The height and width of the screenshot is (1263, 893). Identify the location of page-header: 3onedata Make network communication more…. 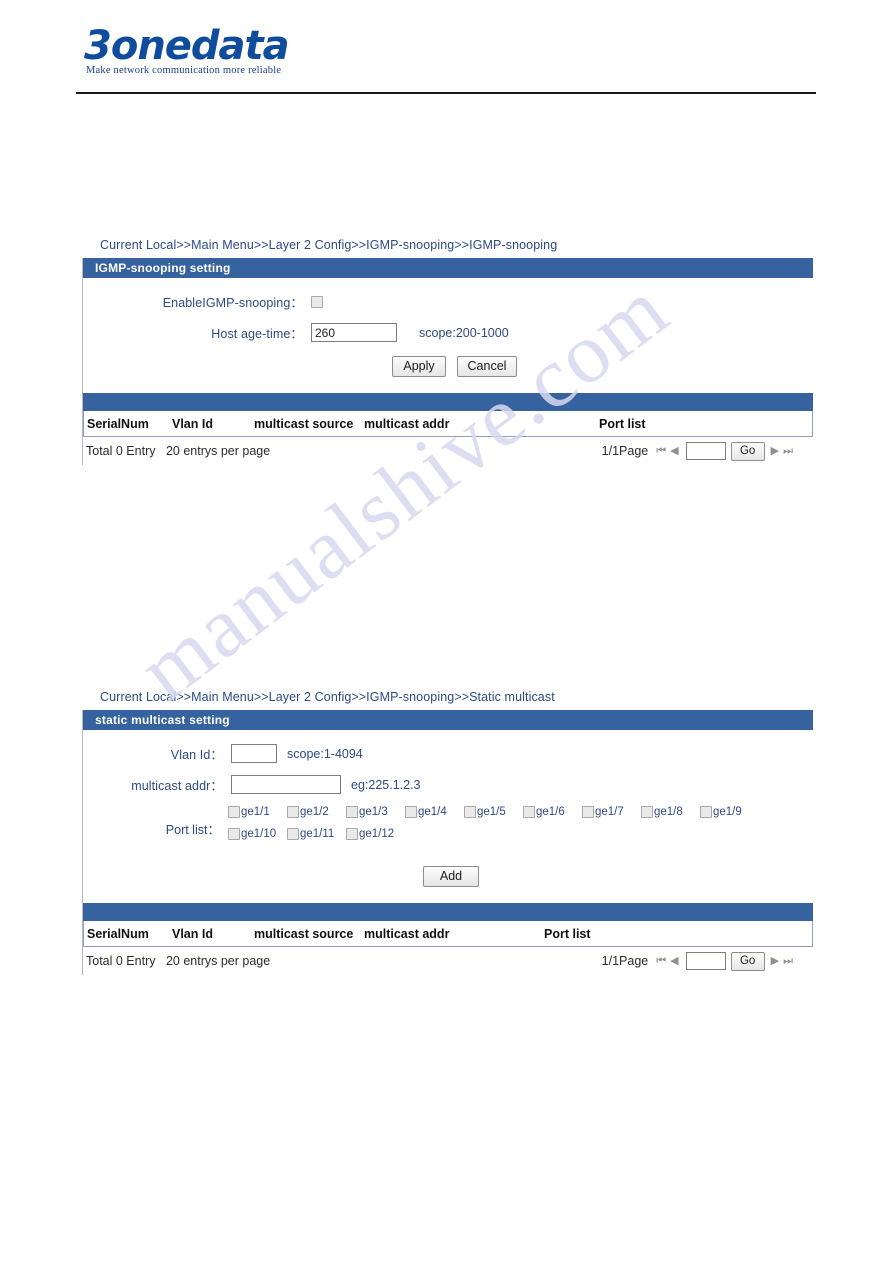
(446, 59).